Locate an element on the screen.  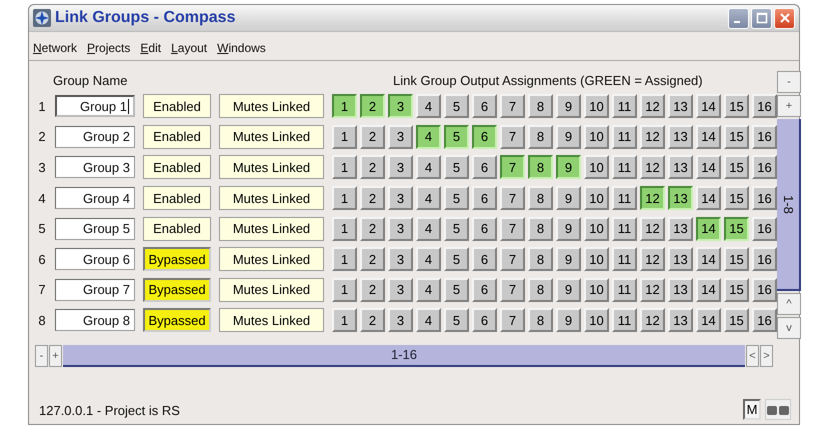
group-name-field: Group 8 is located at coordinates (95, 320).